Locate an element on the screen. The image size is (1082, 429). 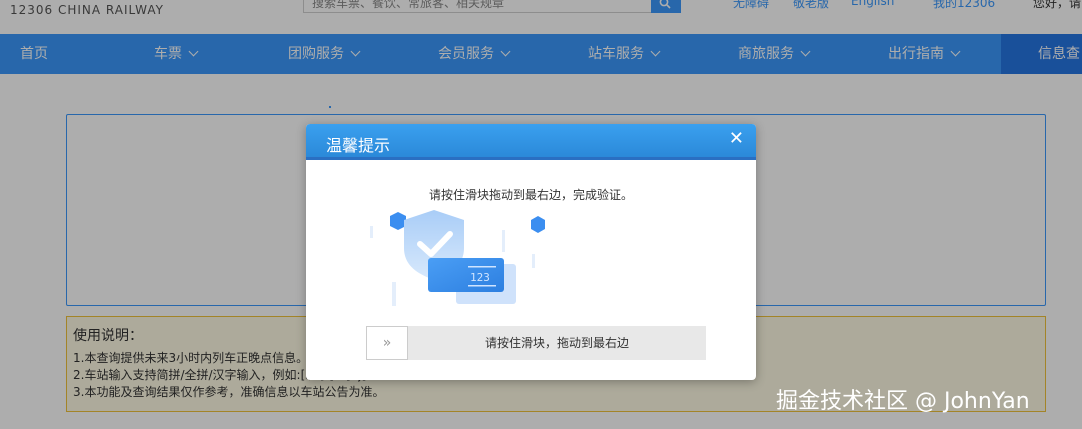
dialog-message: 请按住滑块拖动到最右边，完成验证。 is located at coordinates (530, 195).